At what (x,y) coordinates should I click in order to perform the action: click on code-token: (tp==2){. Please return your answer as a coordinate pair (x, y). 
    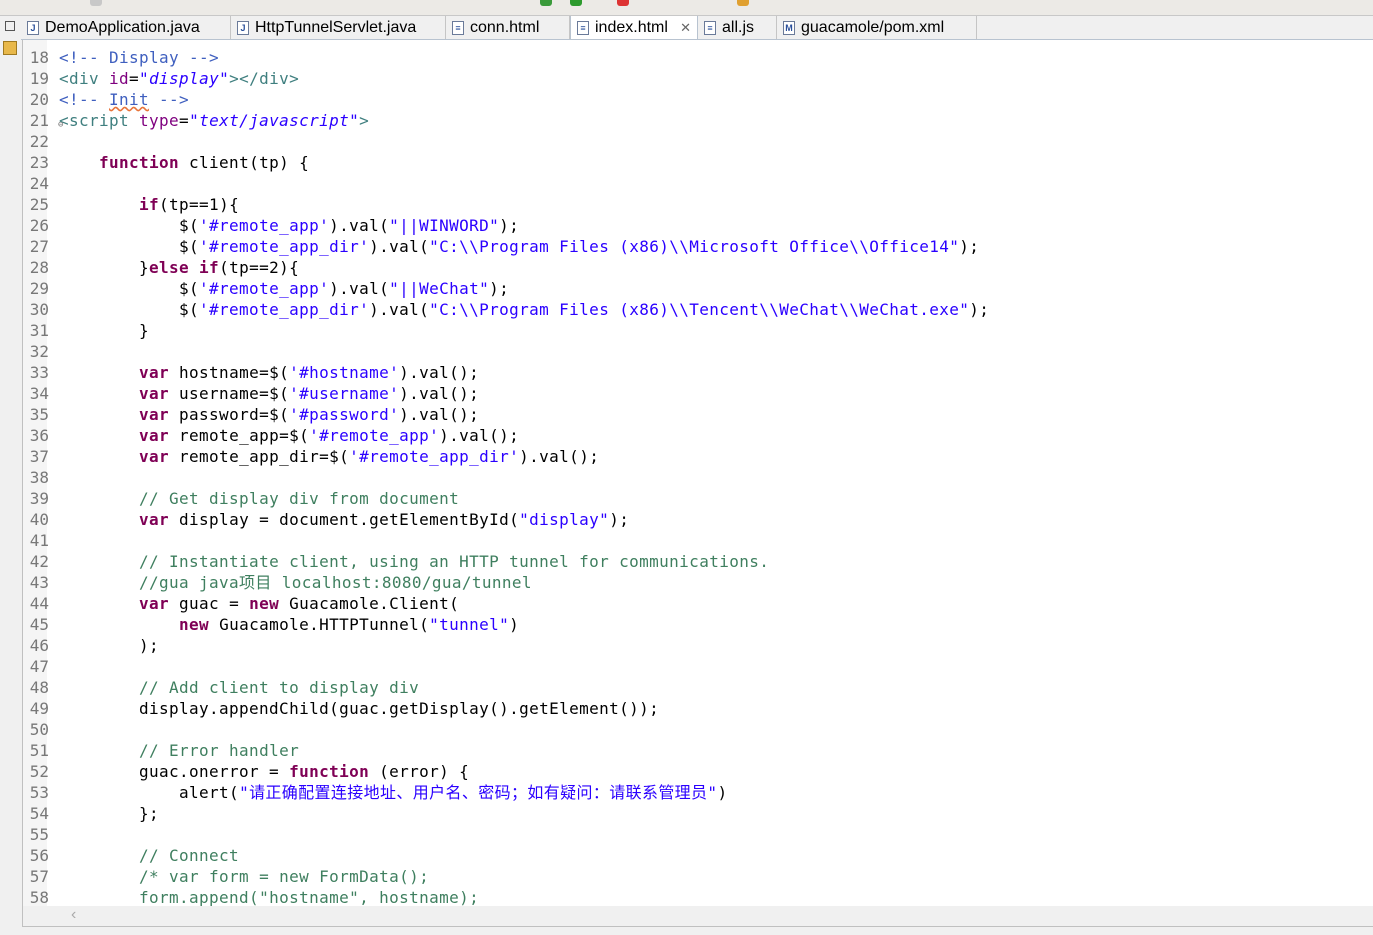
    Looking at the image, I should click on (259, 267).